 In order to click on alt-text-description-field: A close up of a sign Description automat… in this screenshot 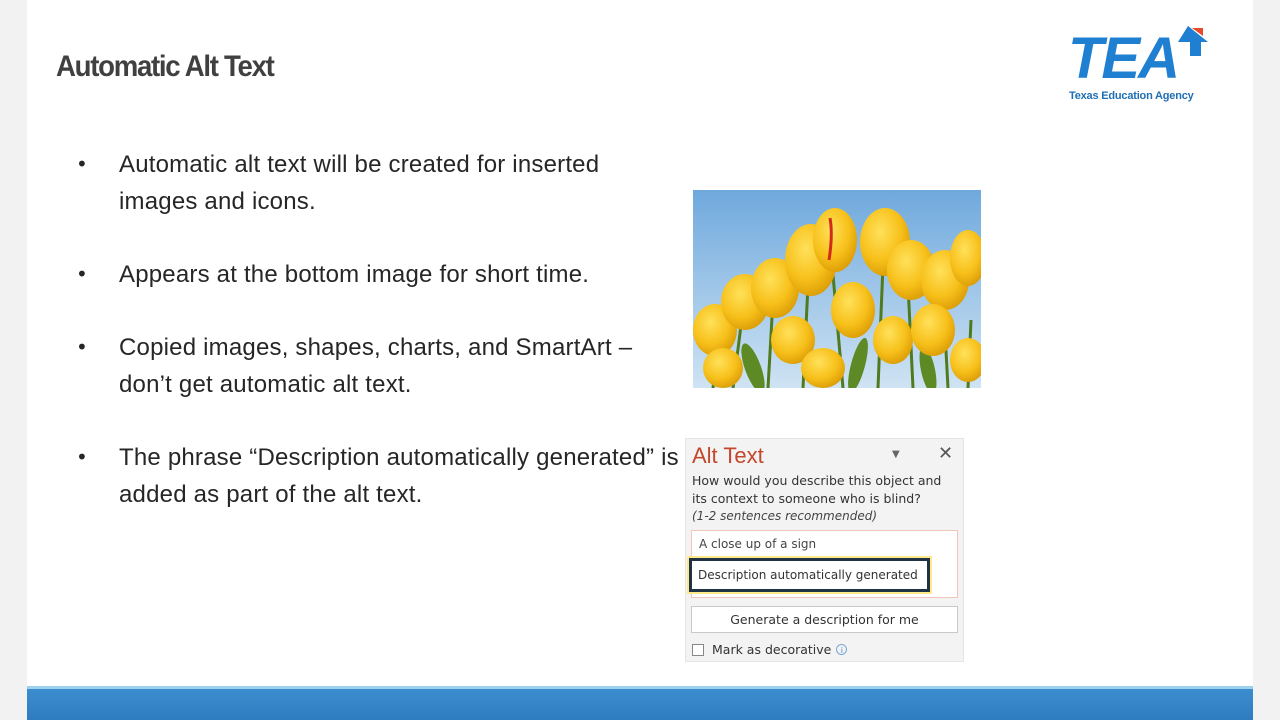, I will do `click(823, 564)`.